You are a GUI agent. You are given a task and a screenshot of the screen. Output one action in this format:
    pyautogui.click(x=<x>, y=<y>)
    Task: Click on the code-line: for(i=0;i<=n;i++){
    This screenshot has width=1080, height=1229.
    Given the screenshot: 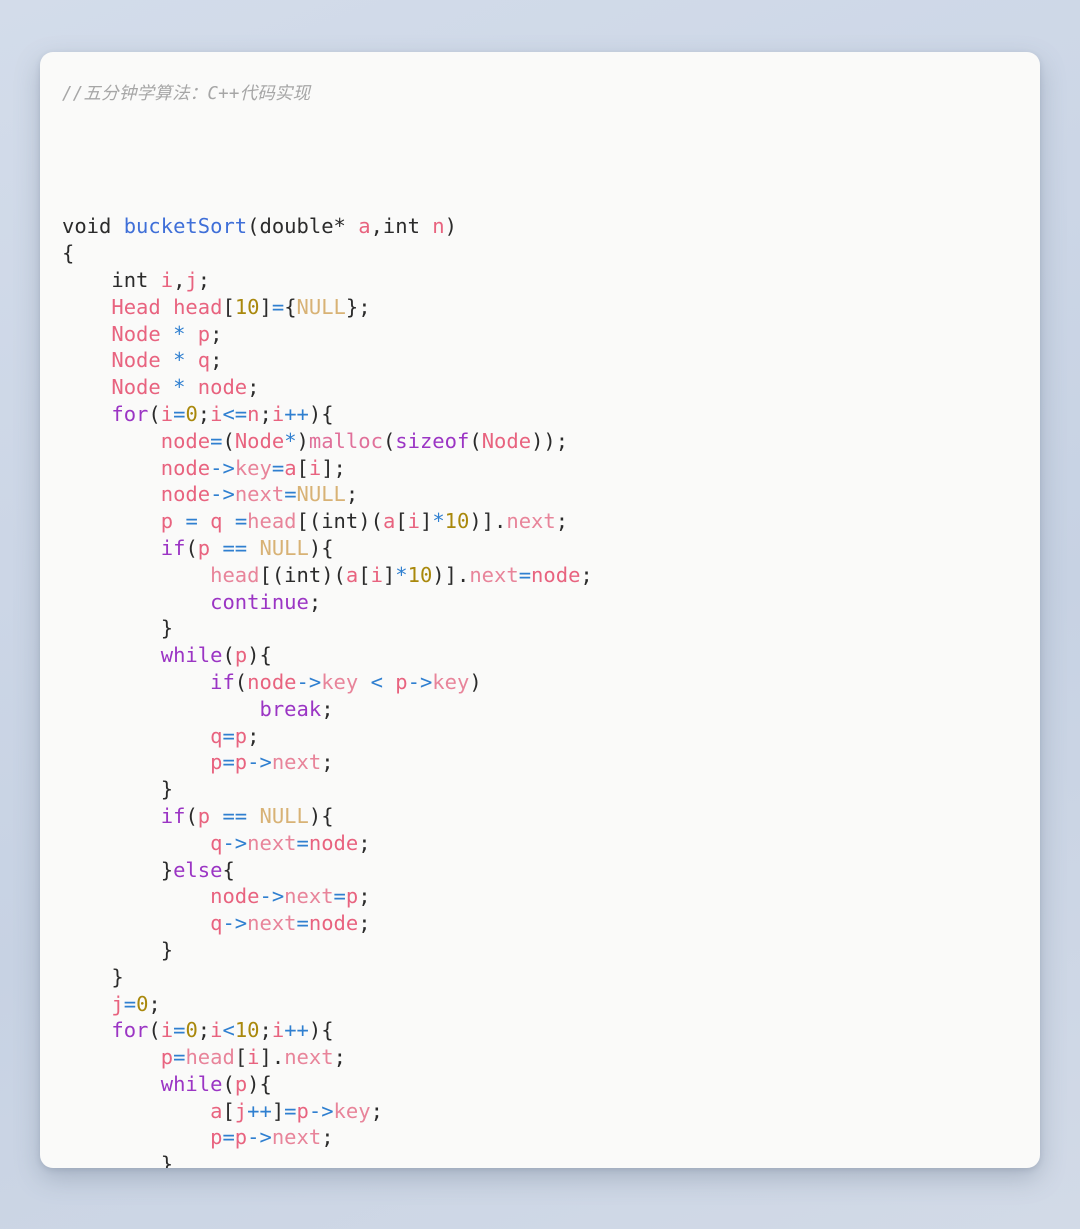 What is the action you would take?
    pyautogui.click(x=551, y=414)
    